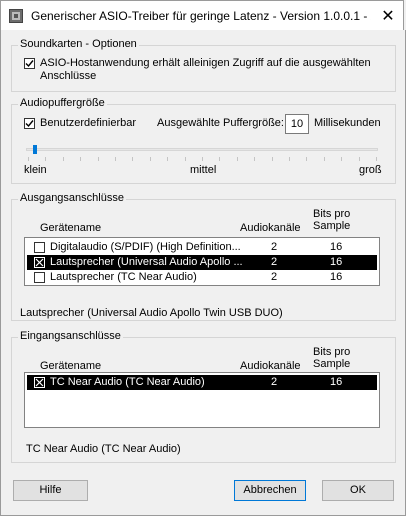  Describe the element at coordinates (202, 277) in the screenshot. I see `list-item: Lautsprecher (TC Near Audio) 2 16` at that location.